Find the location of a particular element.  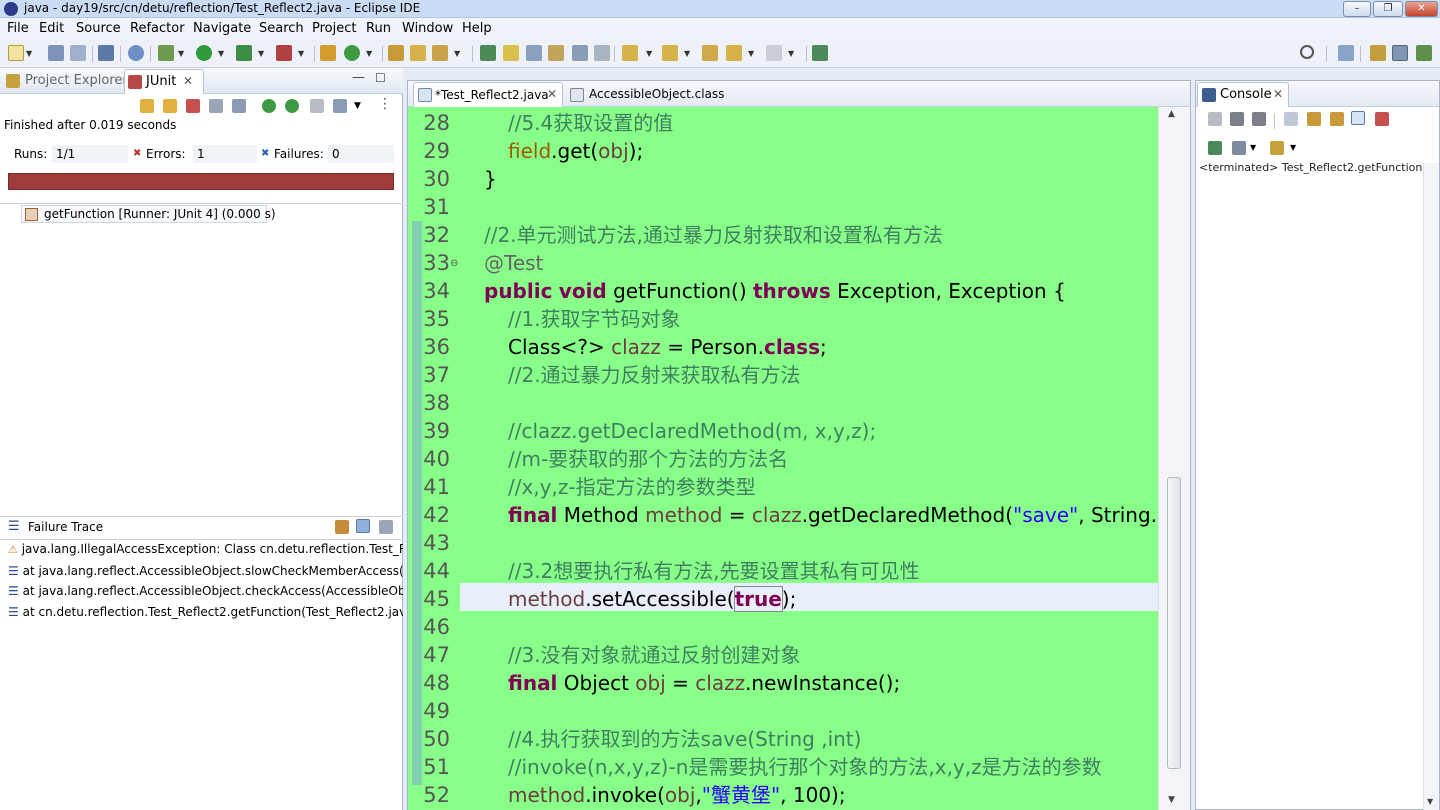

open-perspective-icon is located at coordinates (1346, 53).